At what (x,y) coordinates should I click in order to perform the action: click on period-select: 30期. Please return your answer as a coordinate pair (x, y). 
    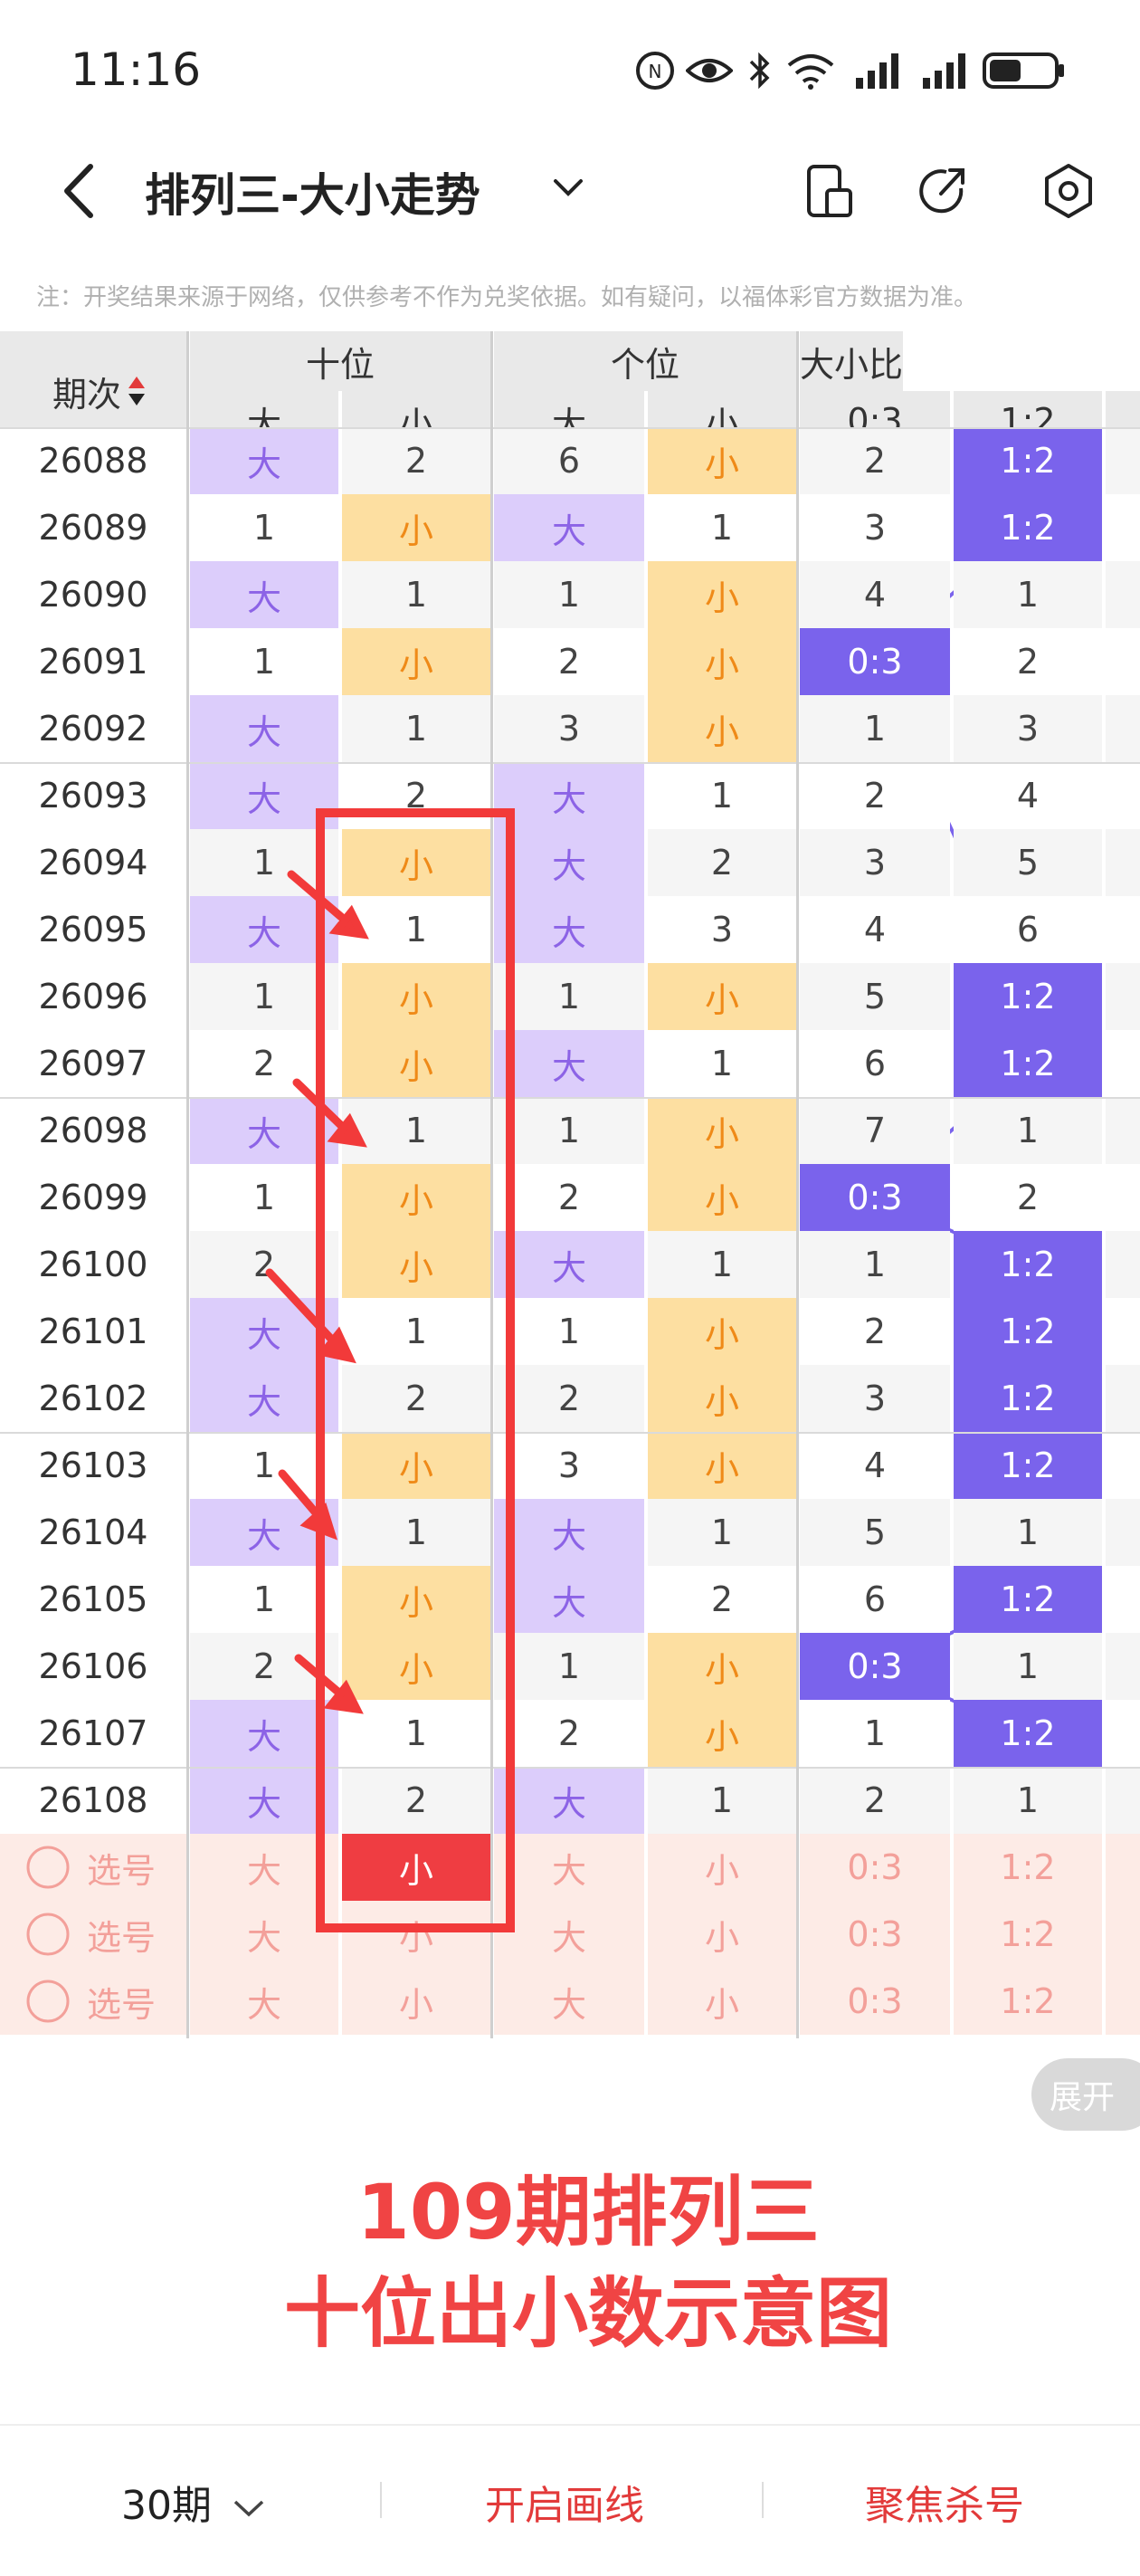
    Looking at the image, I should click on (193, 2502).